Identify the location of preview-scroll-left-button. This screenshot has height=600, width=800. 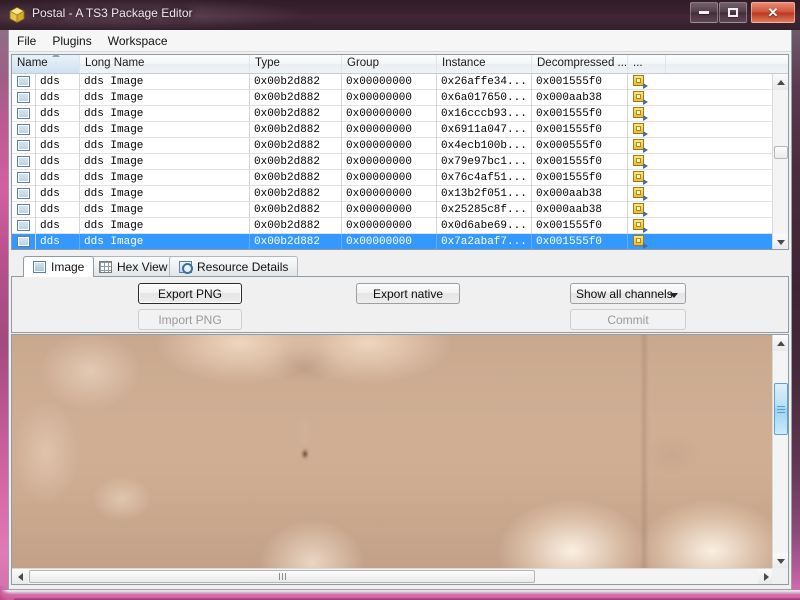
(20, 576).